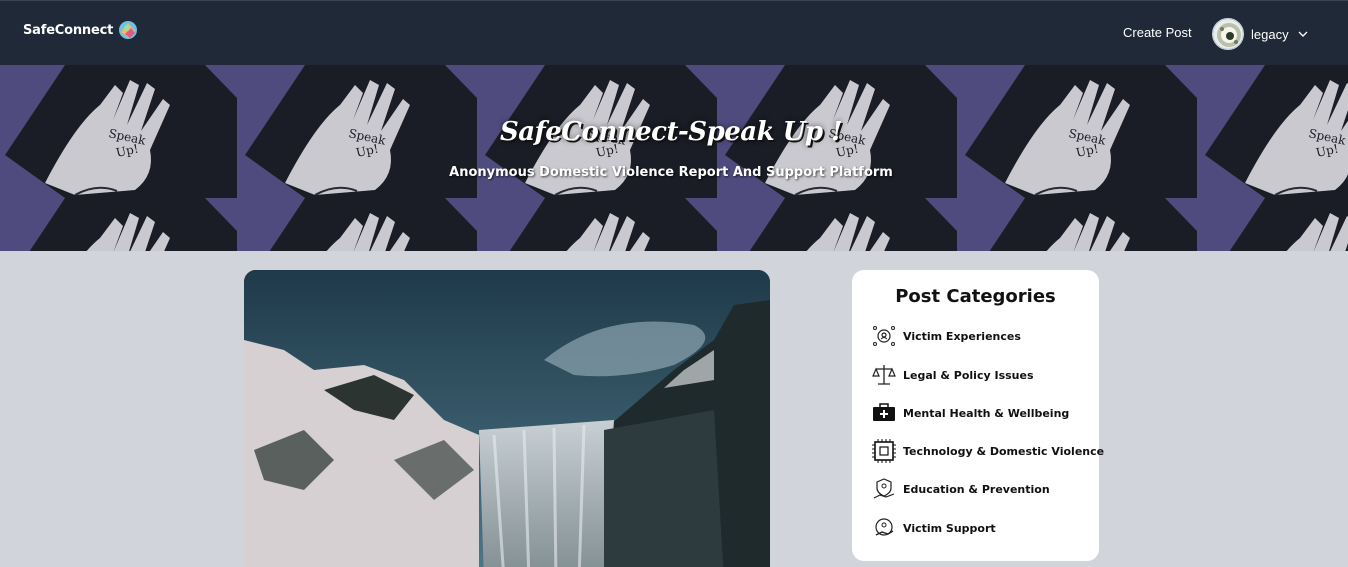  Describe the element at coordinates (949, 528) in the screenshot. I see `category-label: Victim Support` at that location.